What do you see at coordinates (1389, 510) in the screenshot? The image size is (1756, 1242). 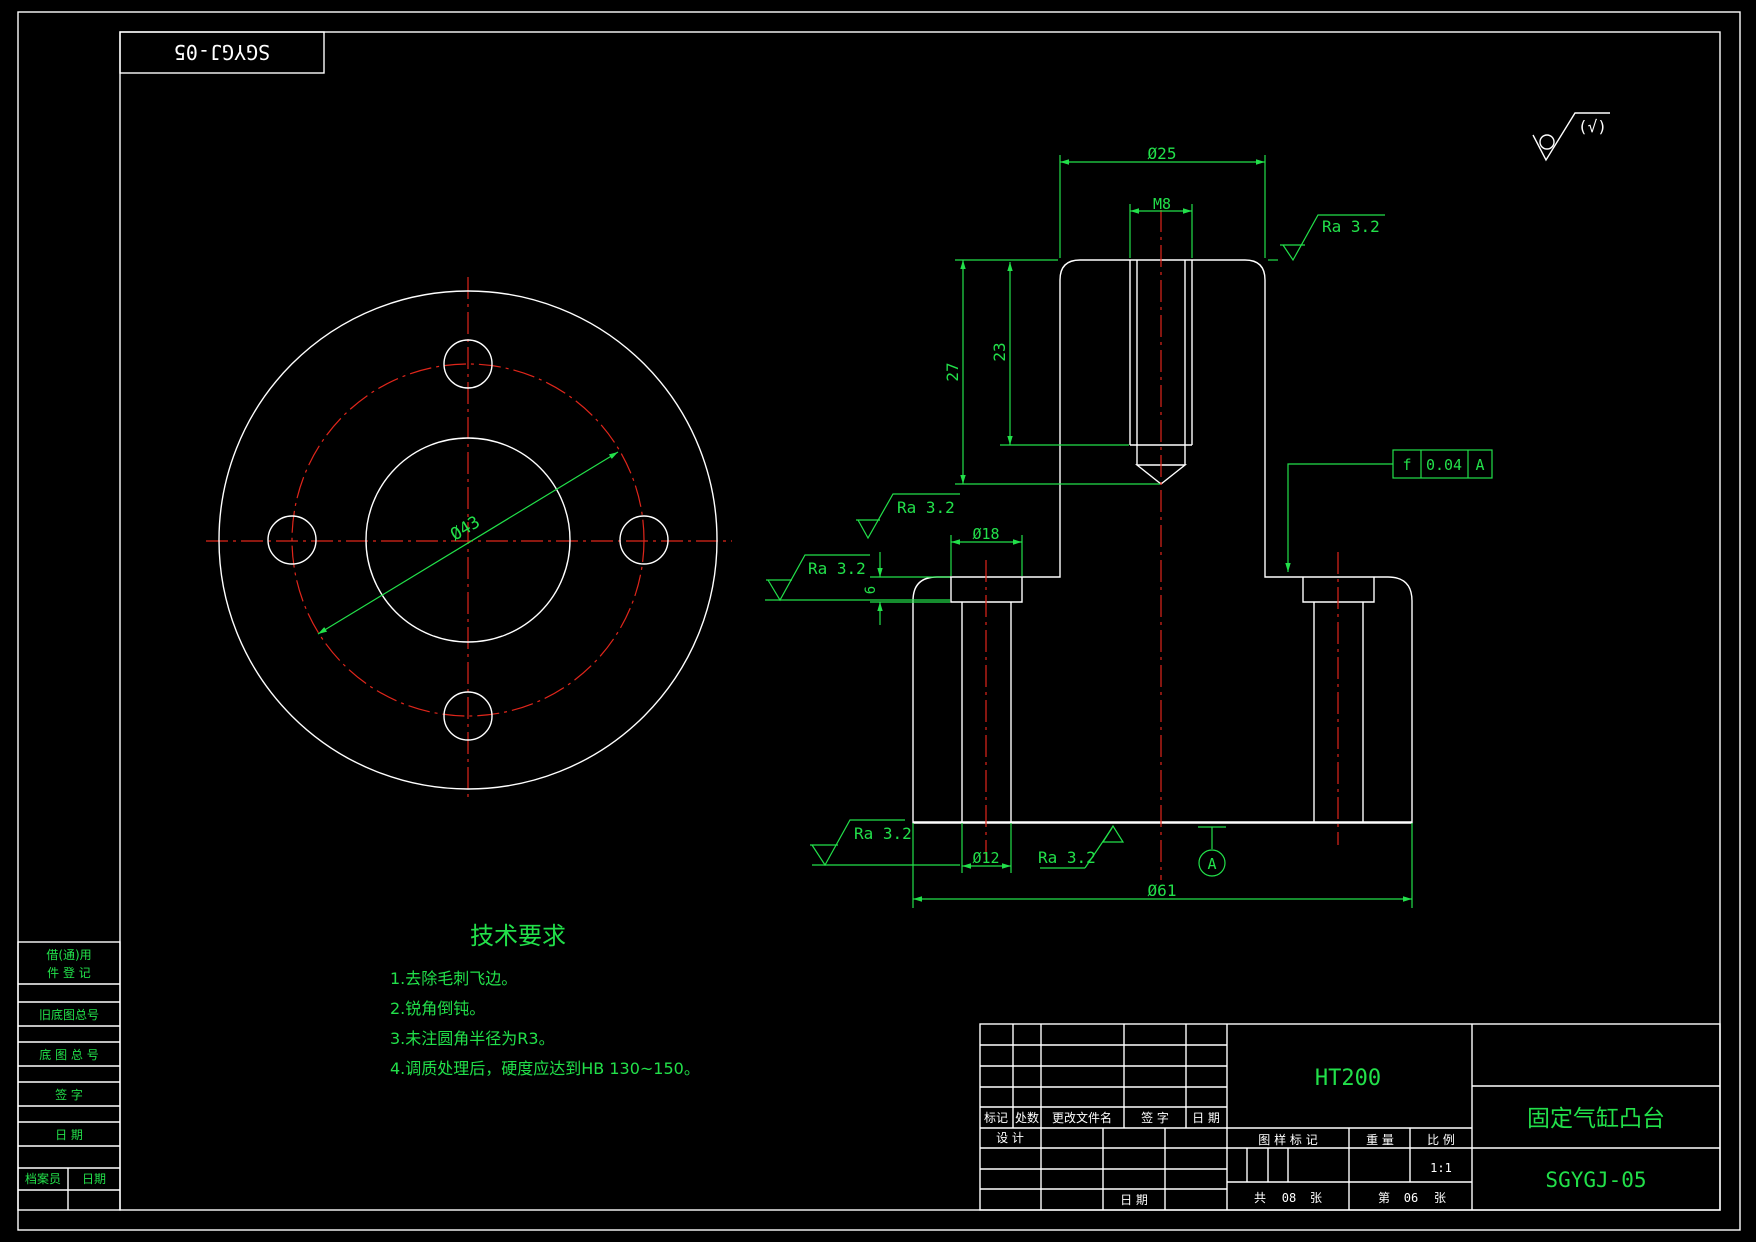 I see `tolerance-frame: f 0.04 A` at bounding box center [1389, 510].